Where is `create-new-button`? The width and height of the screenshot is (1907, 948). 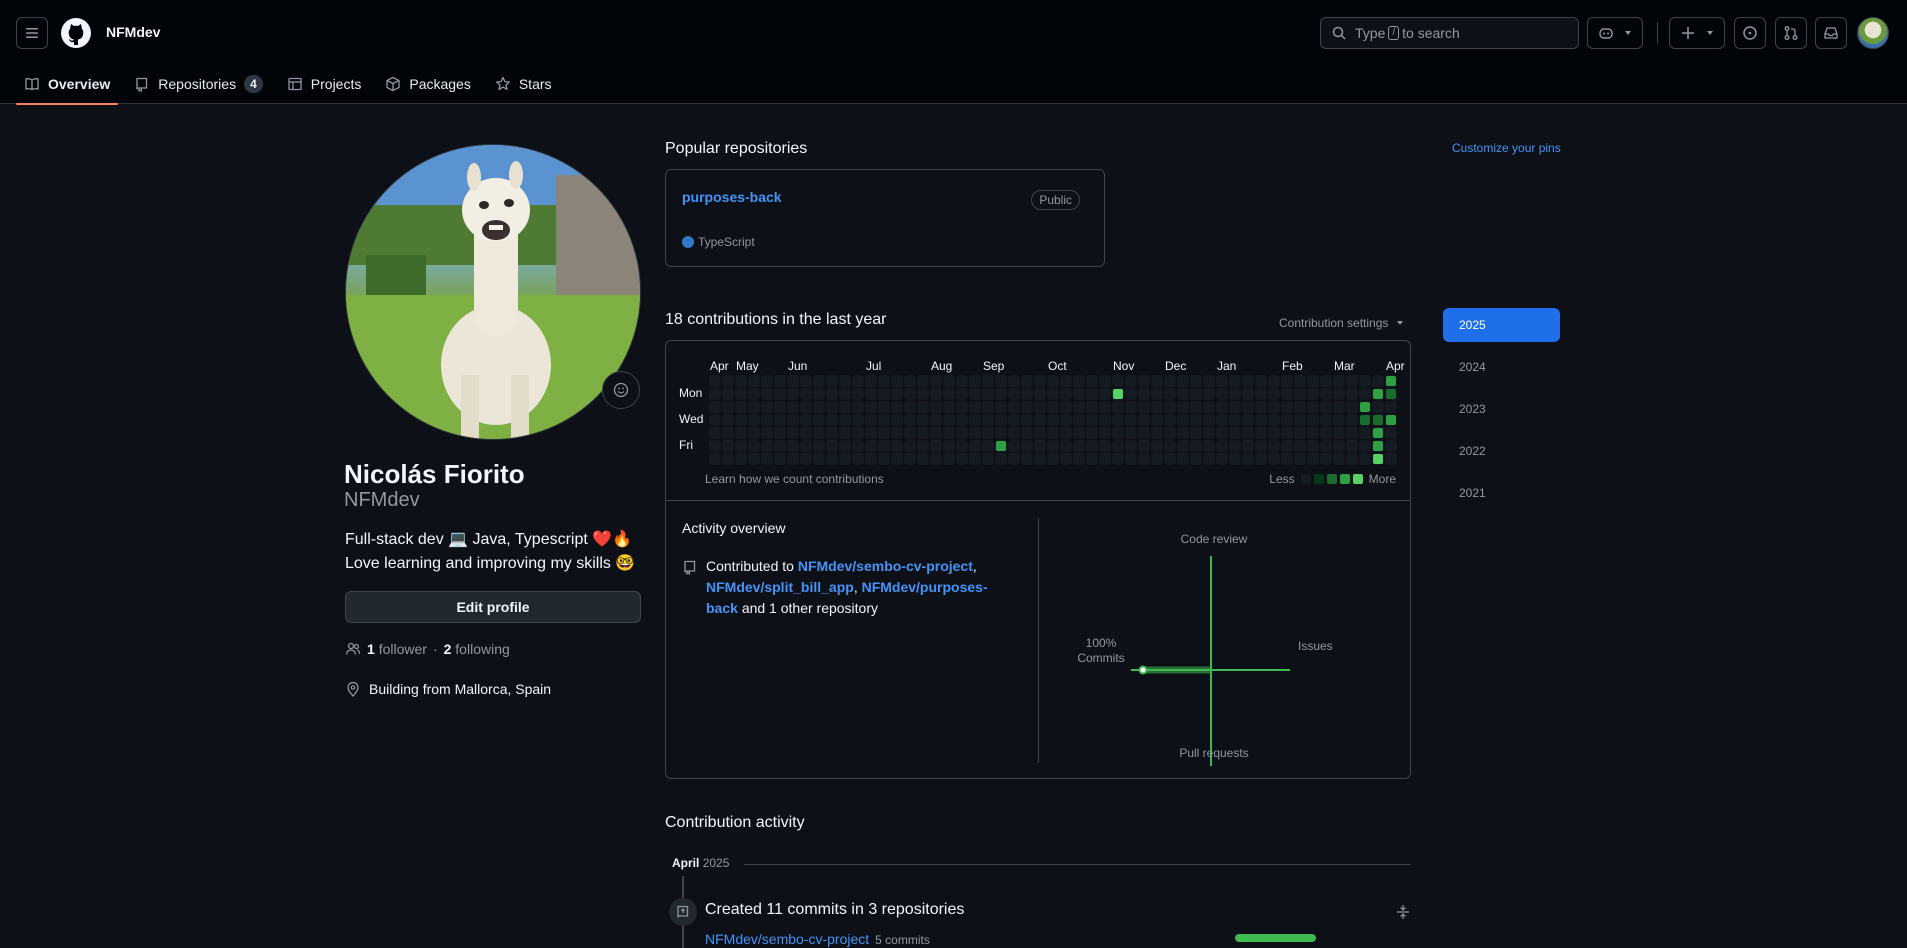 create-new-button is located at coordinates (1697, 33).